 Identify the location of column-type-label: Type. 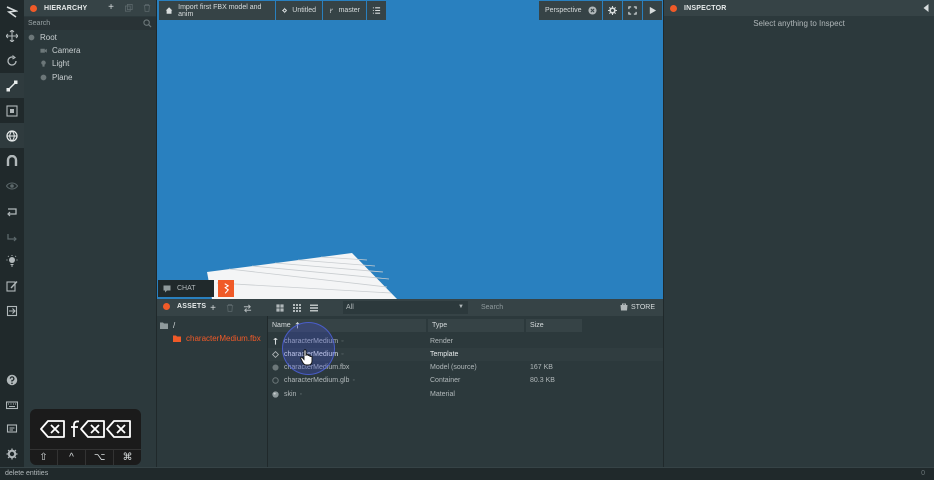
(440, 325).